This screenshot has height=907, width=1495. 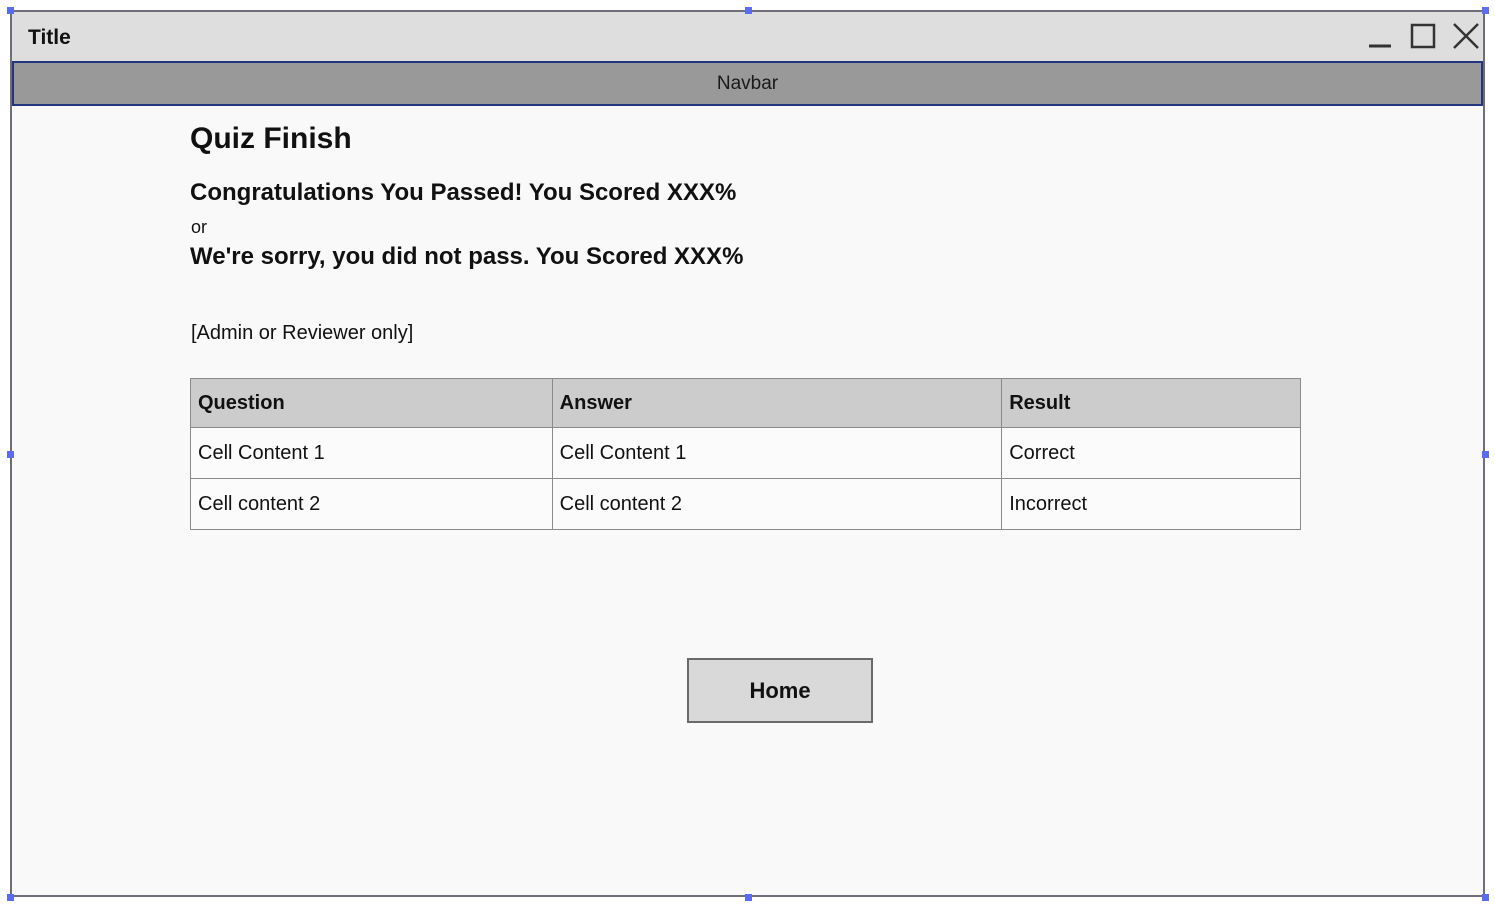 What do you see at coordinates (1466, 36) in the screenshot?
I see `close-icon` at bounding box center [1466, 36].